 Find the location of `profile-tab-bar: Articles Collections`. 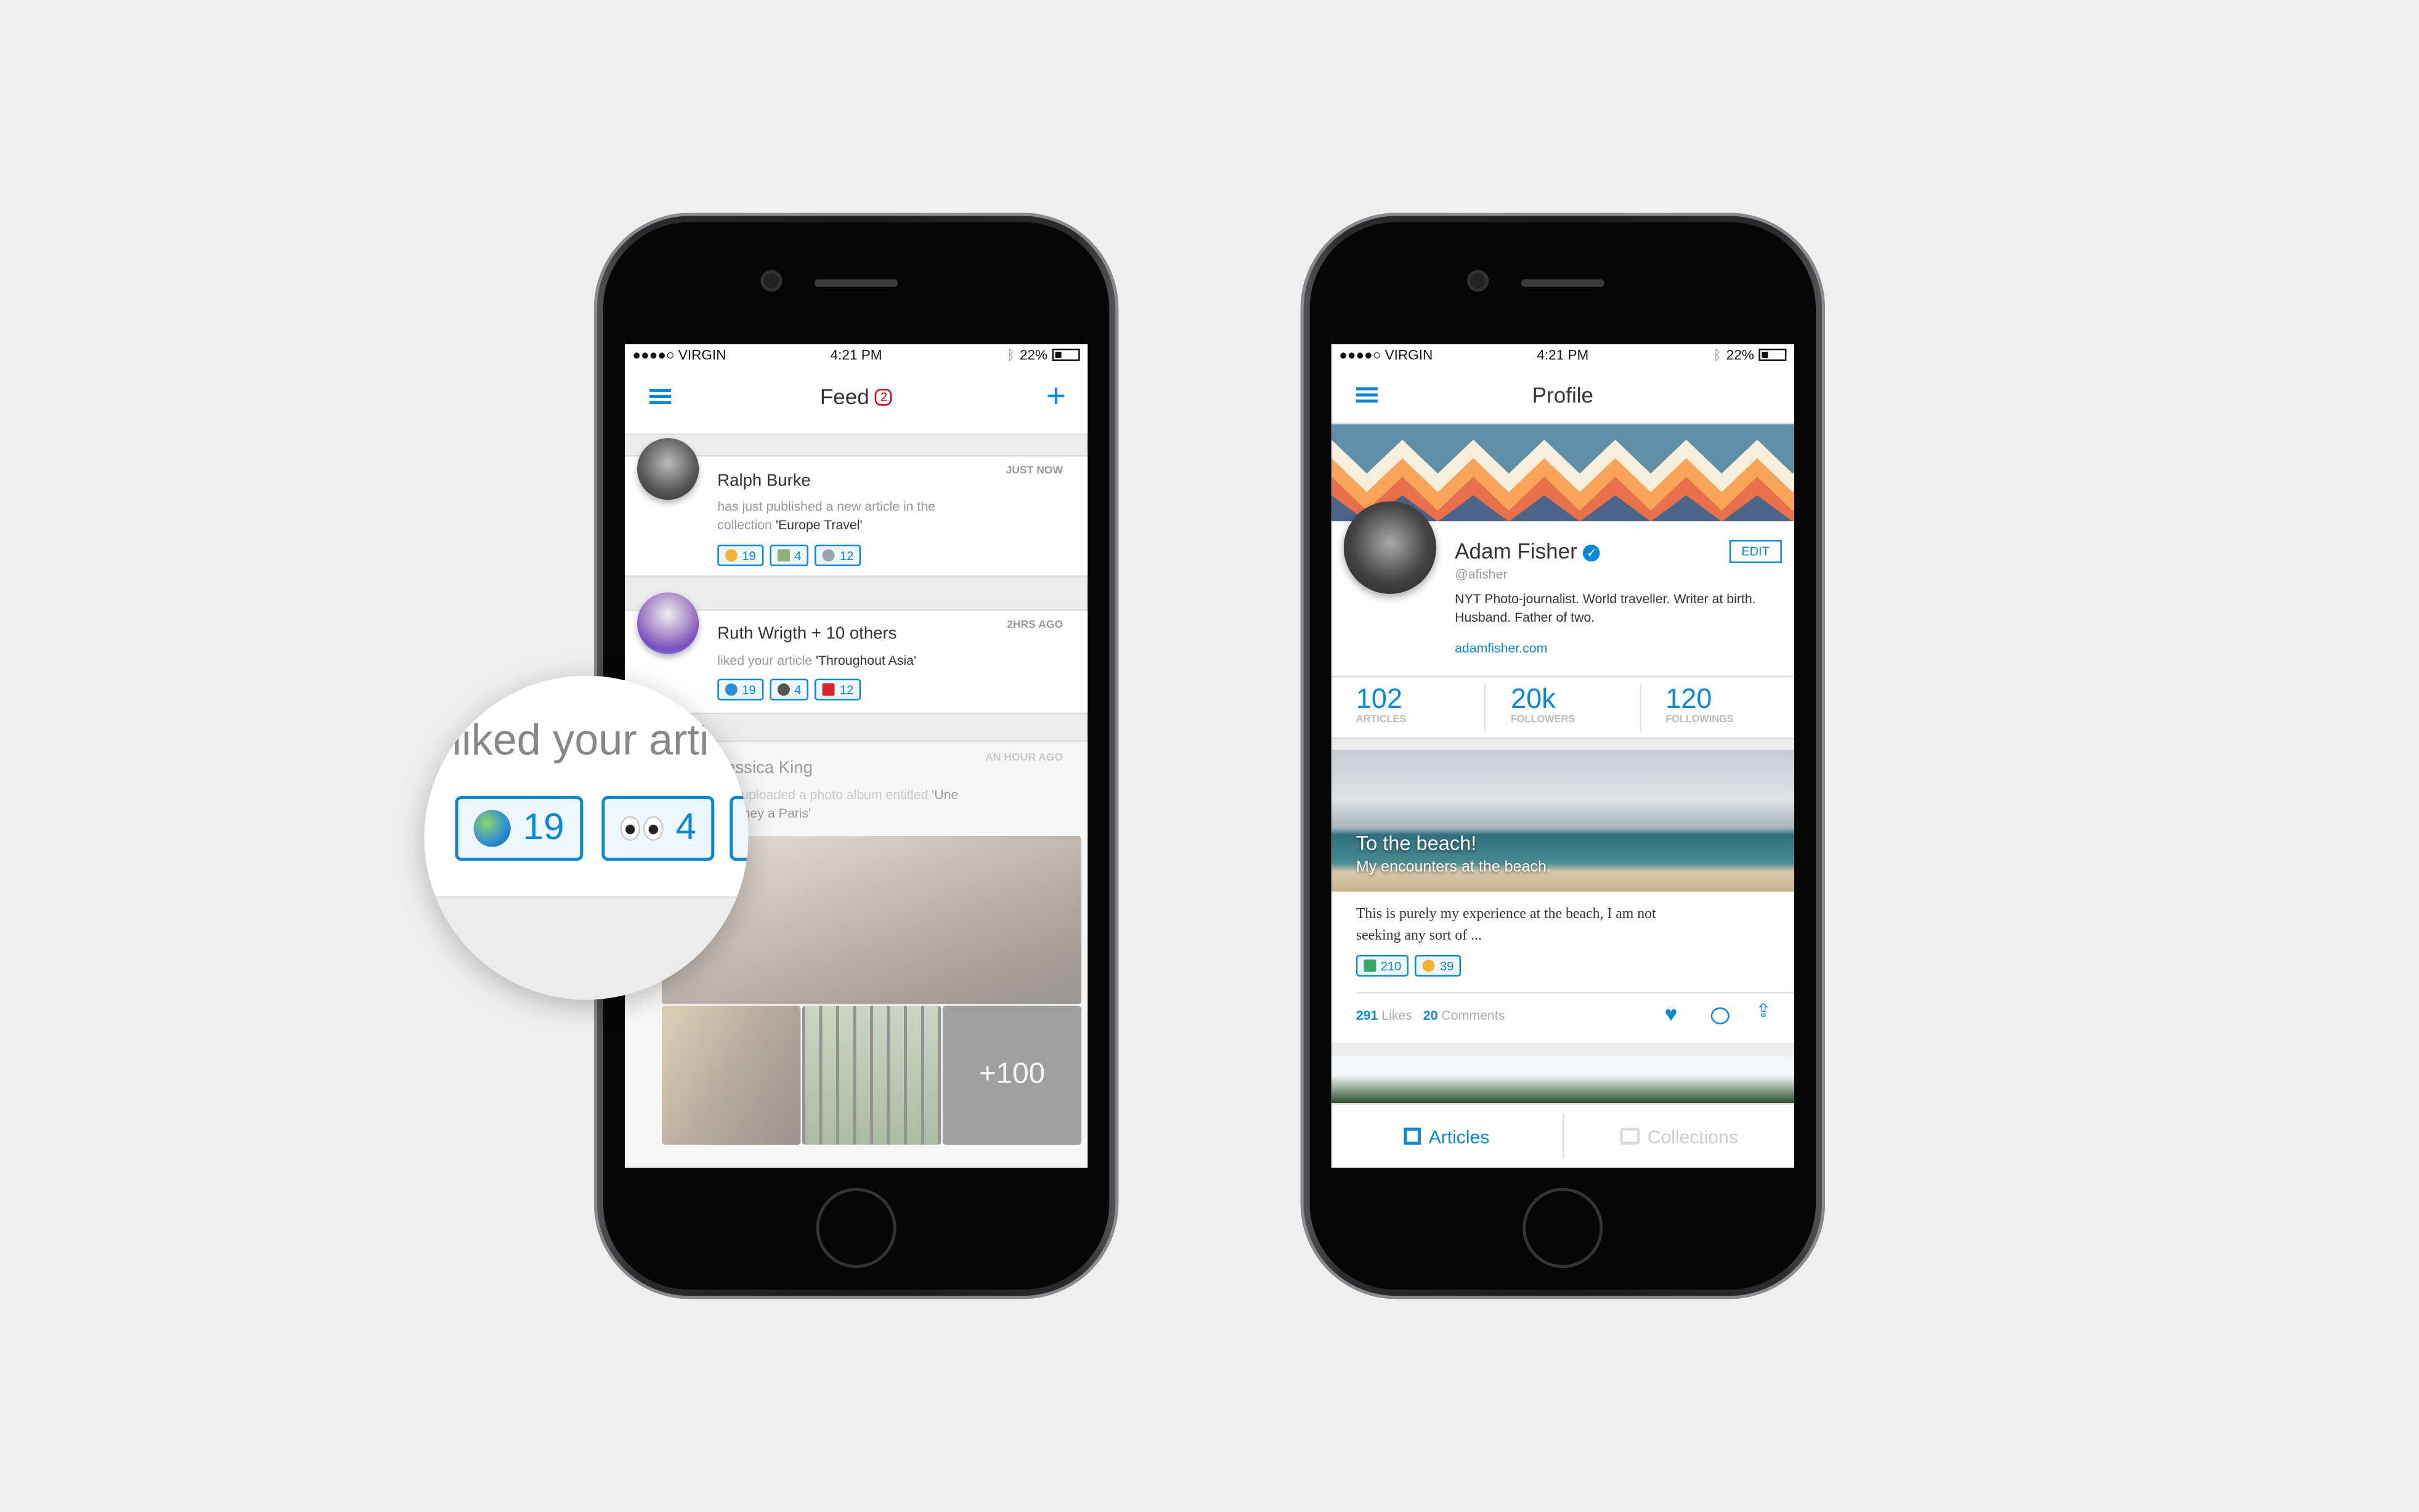

profile-tab-bar: Articles Collections is located at coordinates (1562, 1135).